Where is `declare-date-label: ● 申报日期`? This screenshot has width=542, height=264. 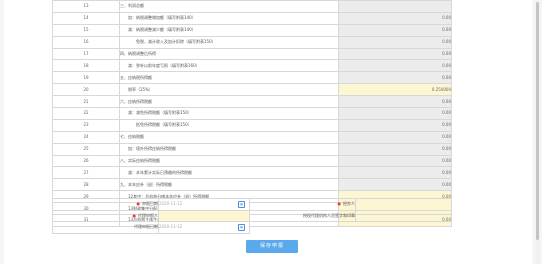
declare-date-label: ● 申报日期 is located at coordinates (105, 204).